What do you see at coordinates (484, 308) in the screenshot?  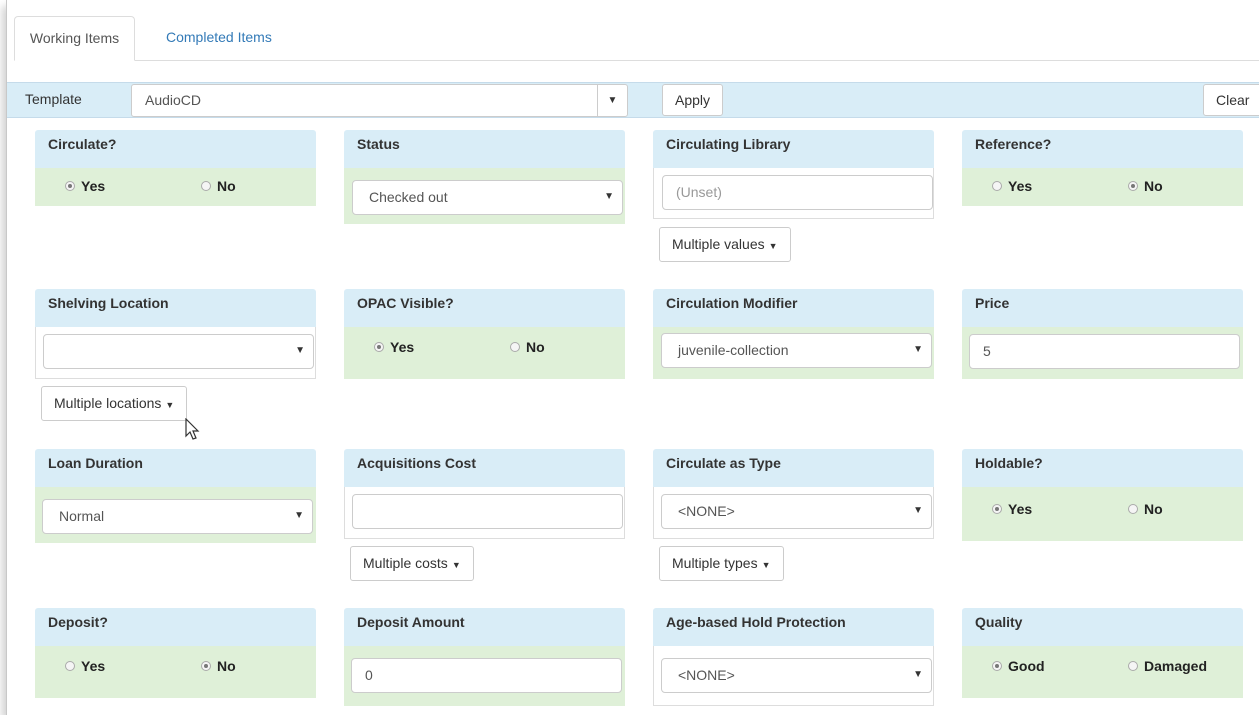 I see `field-label: OPAC Visible?` at bounding box center [484, 308].